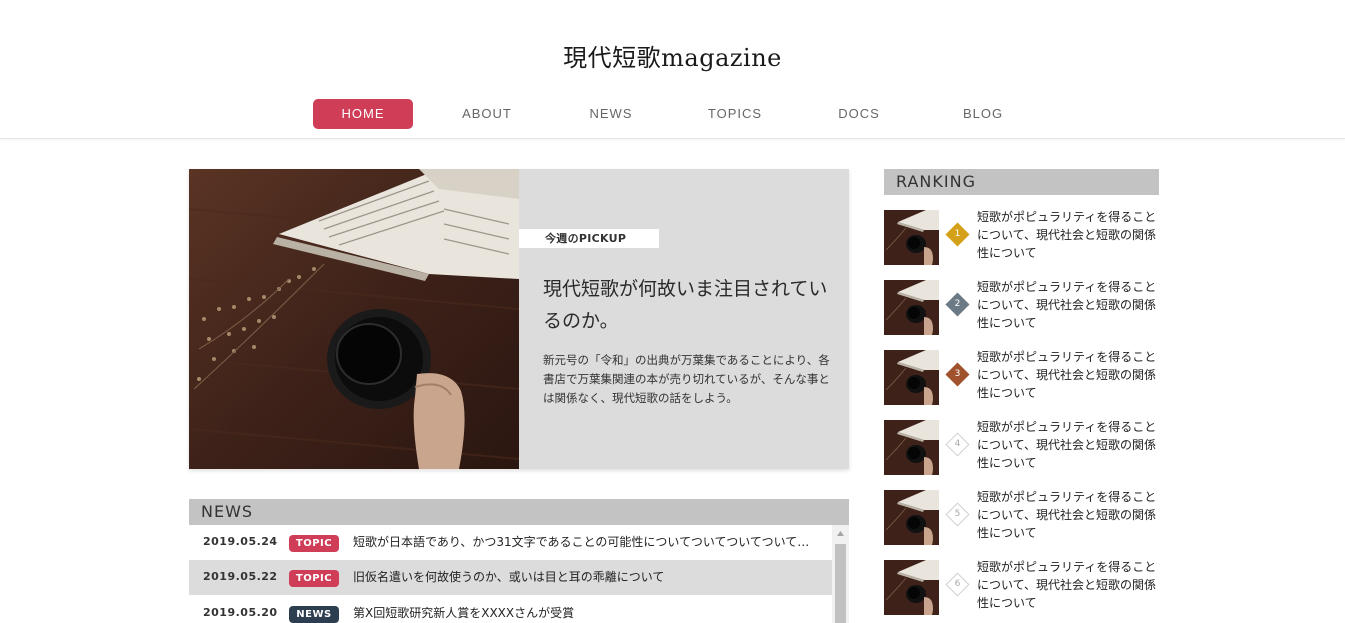 This screenshot has height=623, width=1345. Describe the element at coordinates (519, 512) in the screenshot. I see `news-heading: NEWS` at that location.